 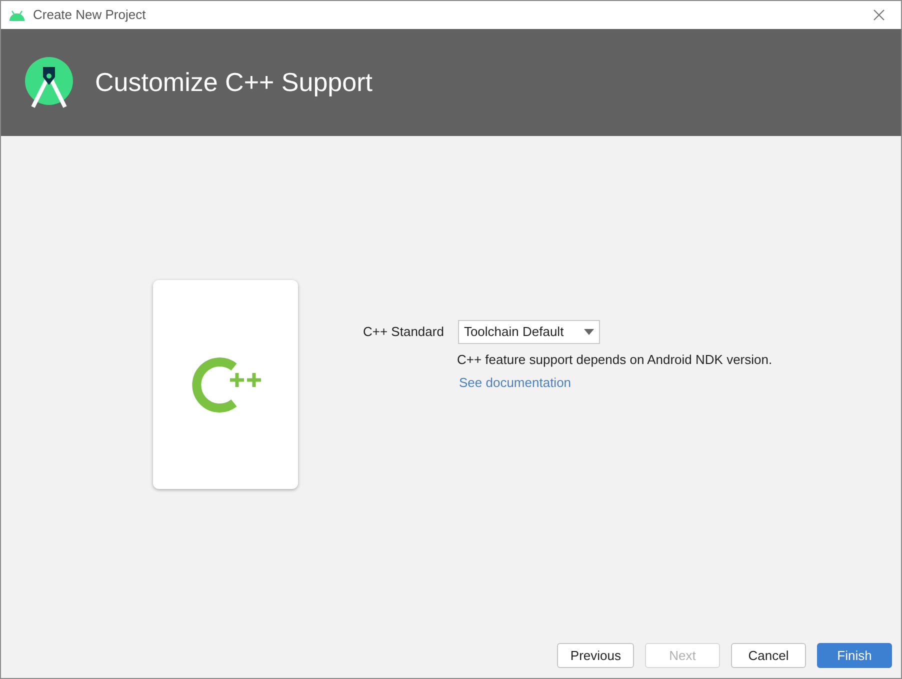 What do you see at coordinates (515, 382) in the screenshot?
I see `documentation-link: See documentation` at bounding box center [515, 382].